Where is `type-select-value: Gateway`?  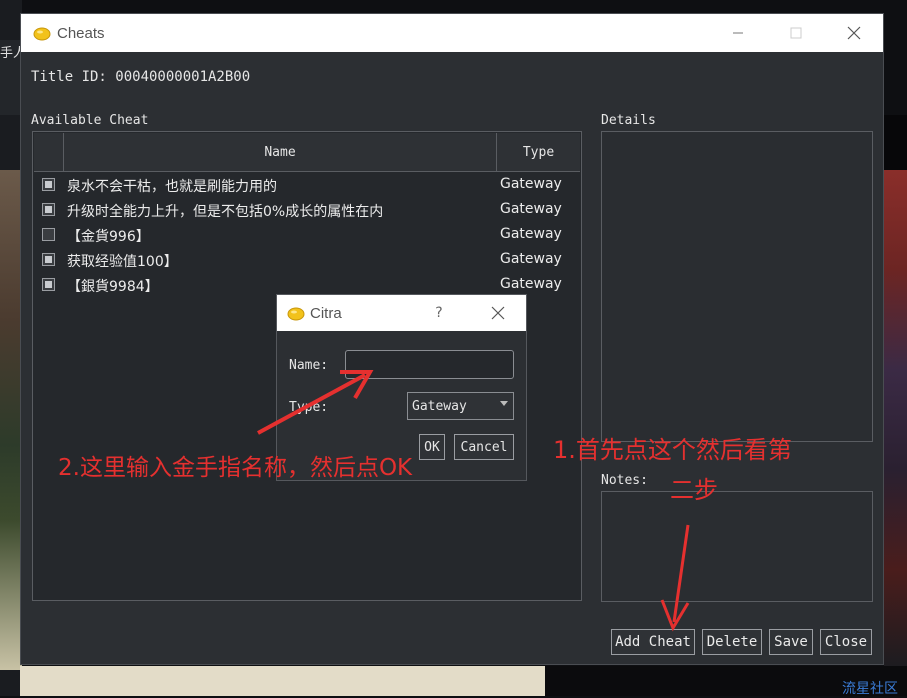 type-select-value: Gateway is located at coordinates (439, 406).